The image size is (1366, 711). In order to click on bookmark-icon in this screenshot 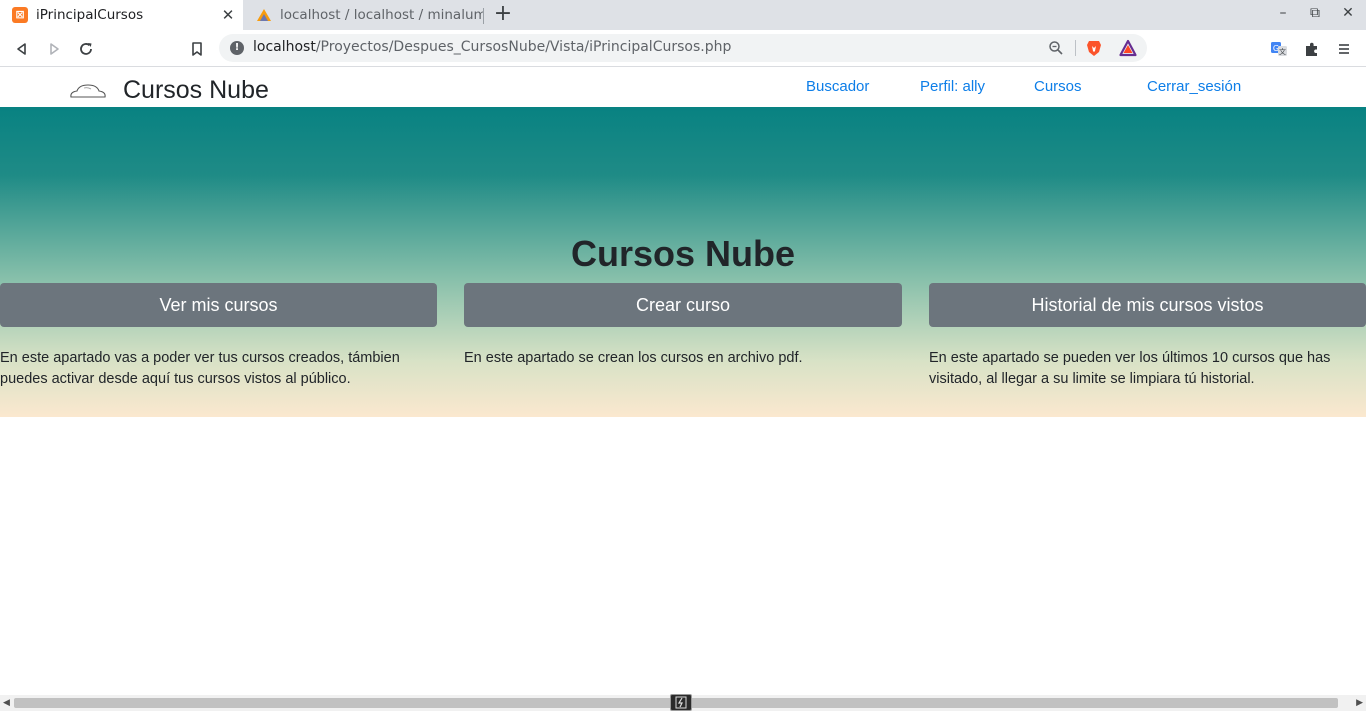, I will do `click(197, 49)`.